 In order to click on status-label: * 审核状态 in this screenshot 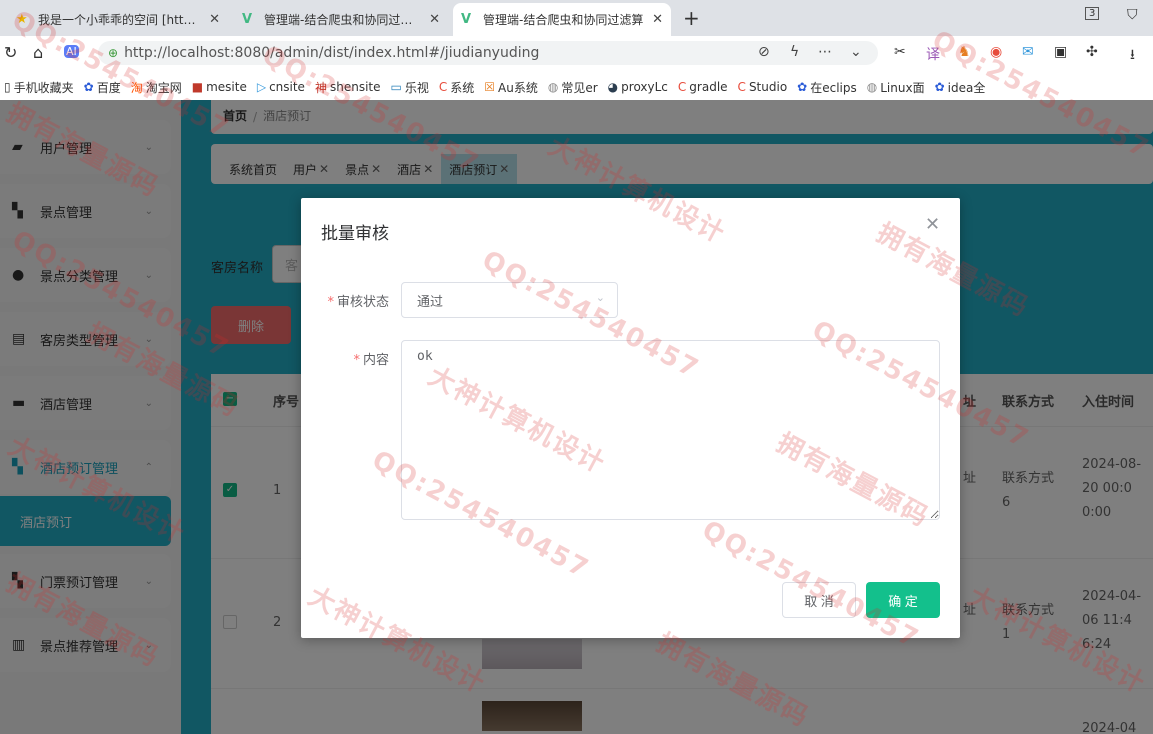, I will do `click(345, 300)`.